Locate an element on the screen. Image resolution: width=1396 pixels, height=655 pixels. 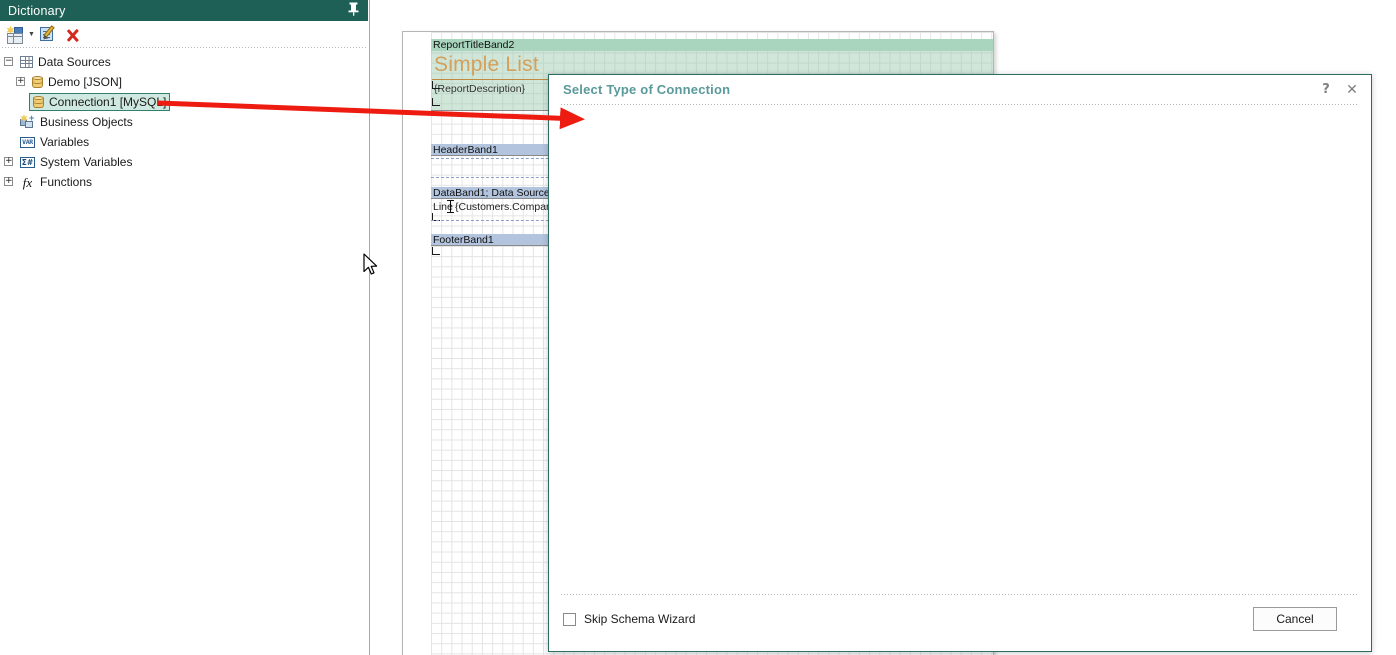
tree-item-label: System Variables is located at coordinates (86, 162).